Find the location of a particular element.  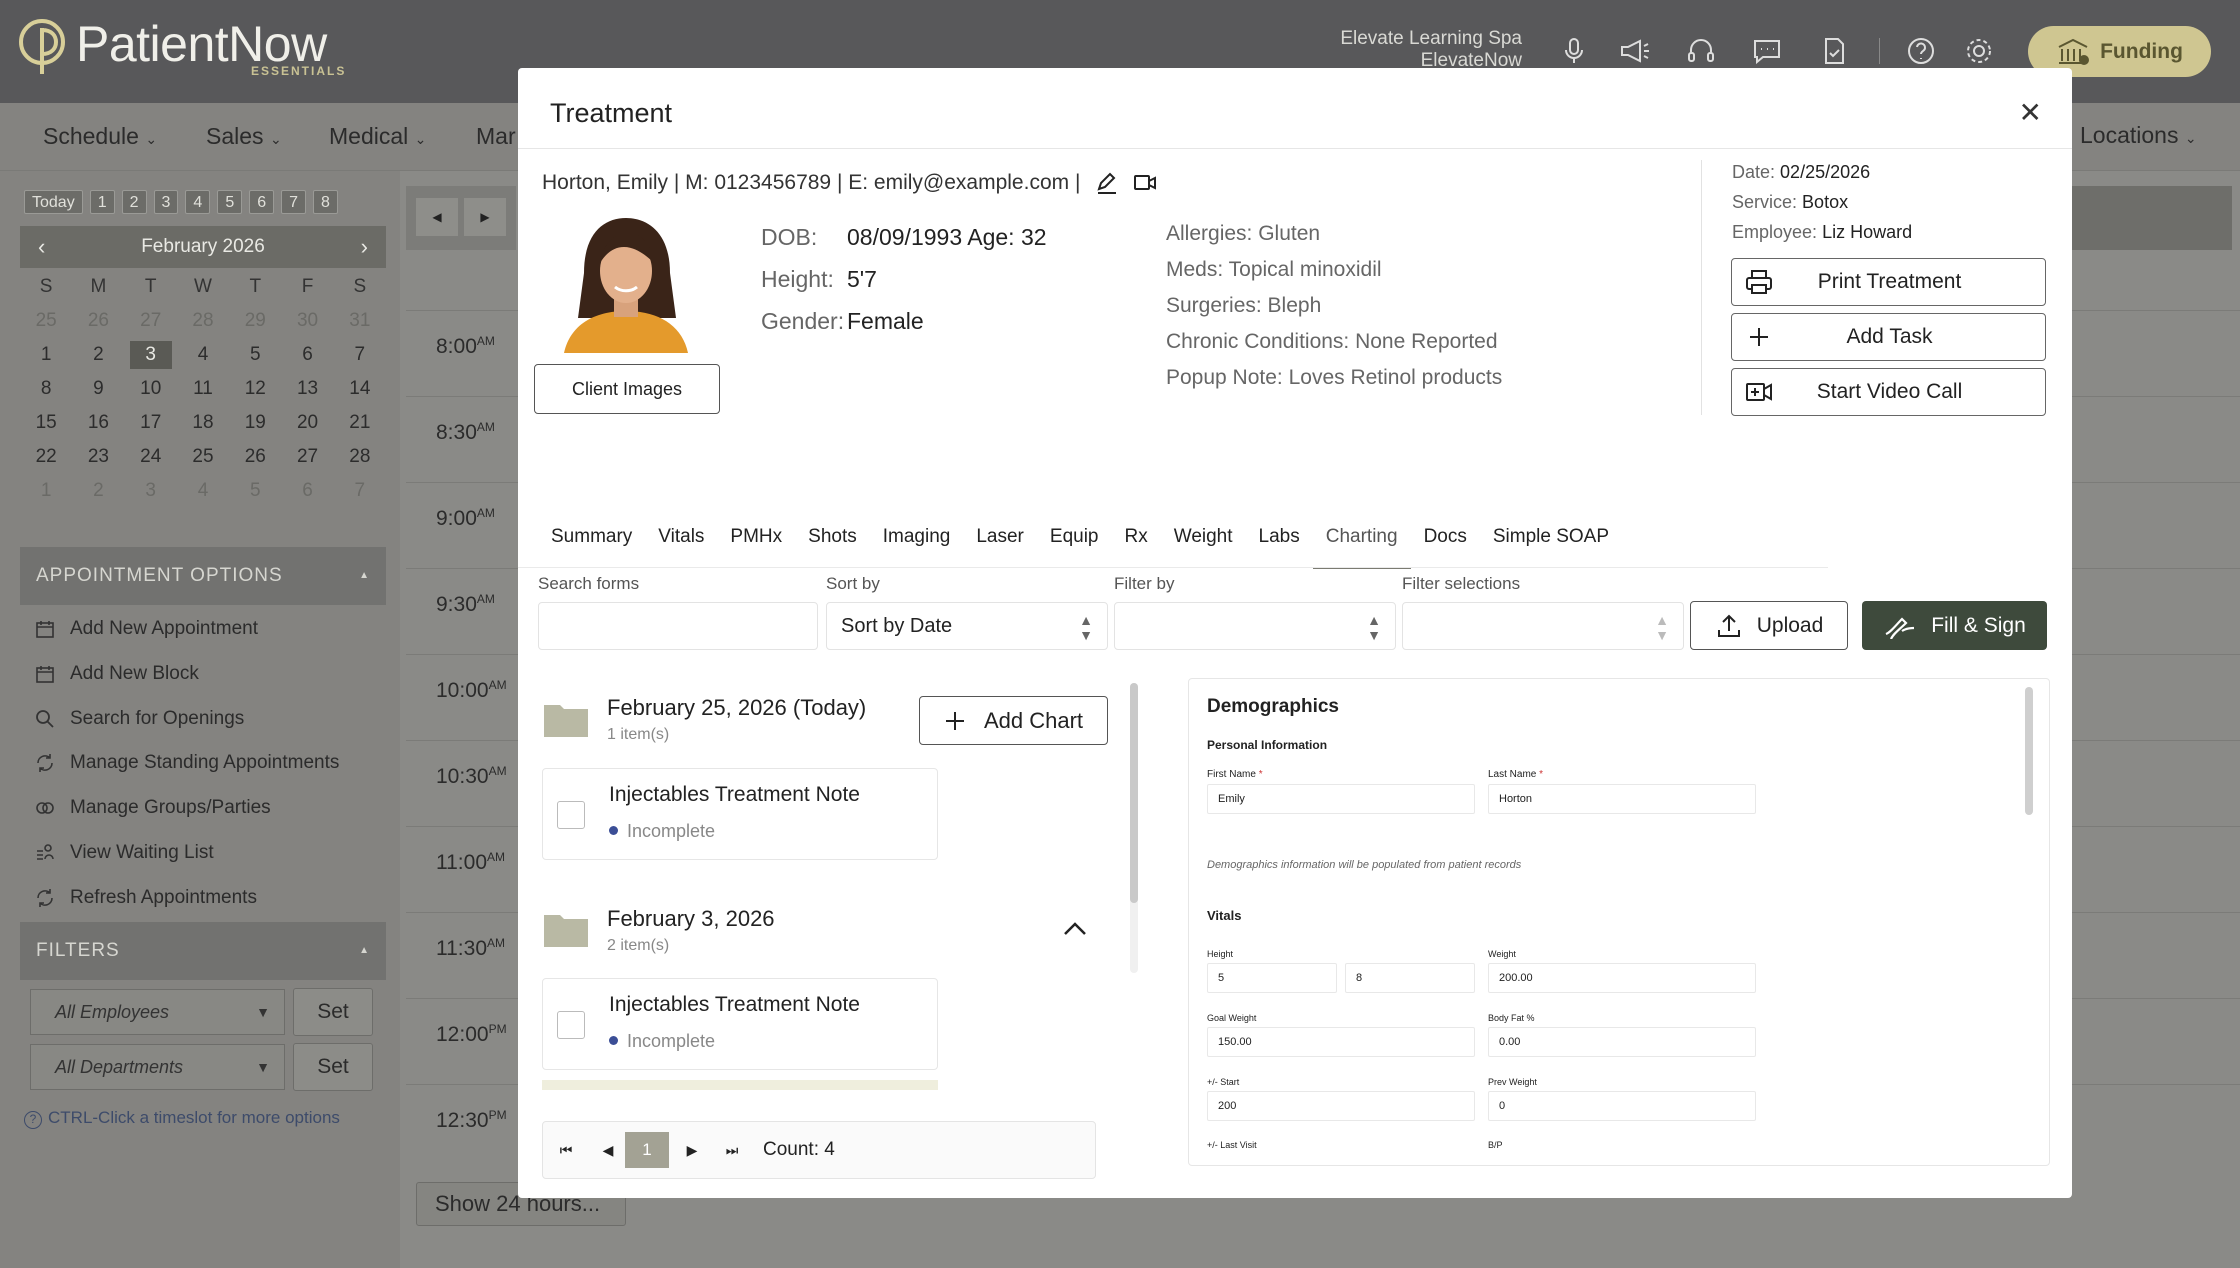

calendar-day: 31 is located at coordinates (360, 321).